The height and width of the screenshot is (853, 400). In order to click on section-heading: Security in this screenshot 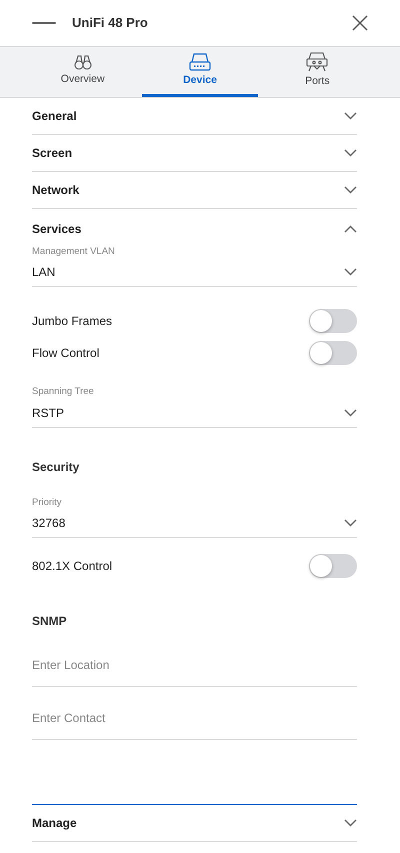, I will do `click(56, 467)`.